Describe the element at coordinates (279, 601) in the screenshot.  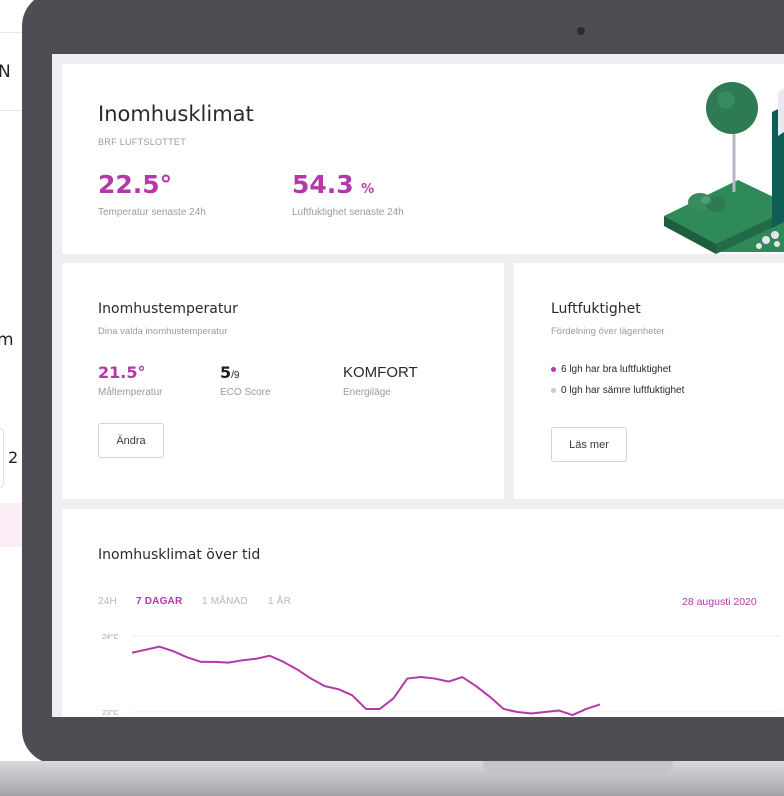
I see `tab-1-ar: 1 ÅR` at that location.